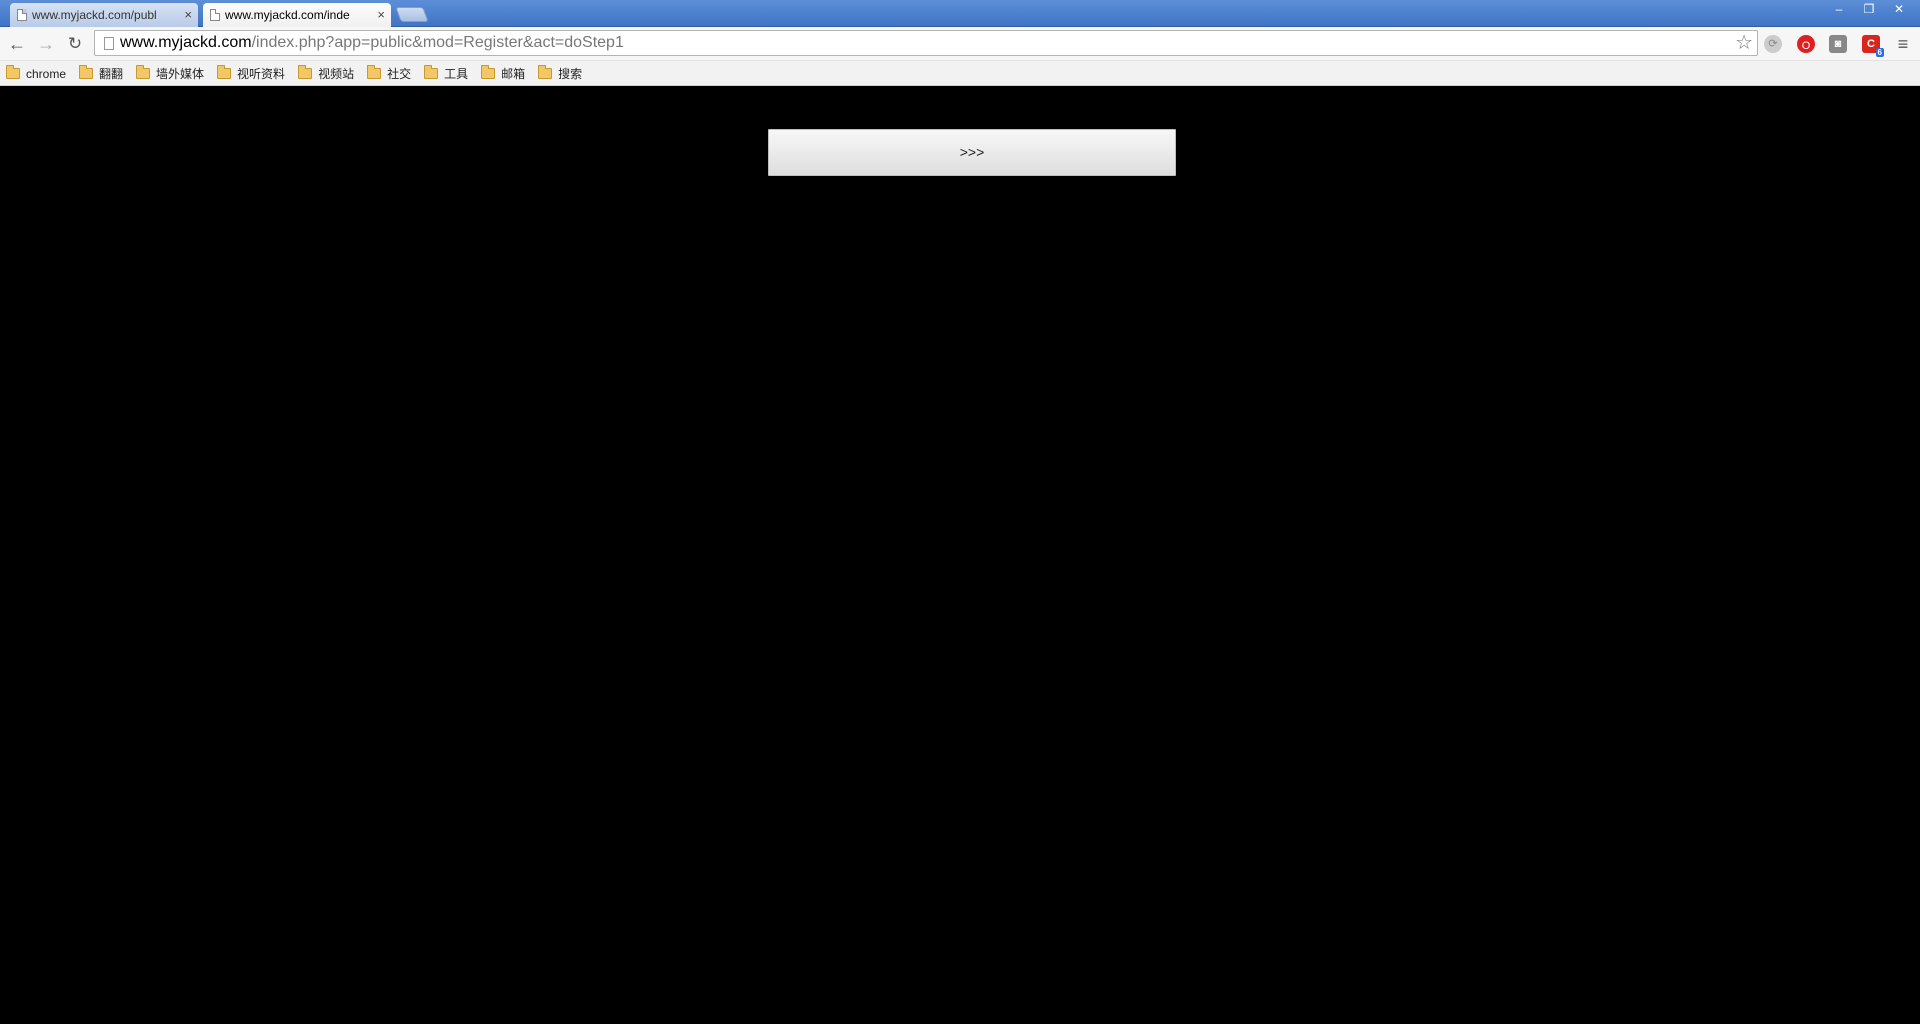 The image size is (1920, 1024). I want to click on tab-title: www.myjackd.com/publ, so click(94, 15).